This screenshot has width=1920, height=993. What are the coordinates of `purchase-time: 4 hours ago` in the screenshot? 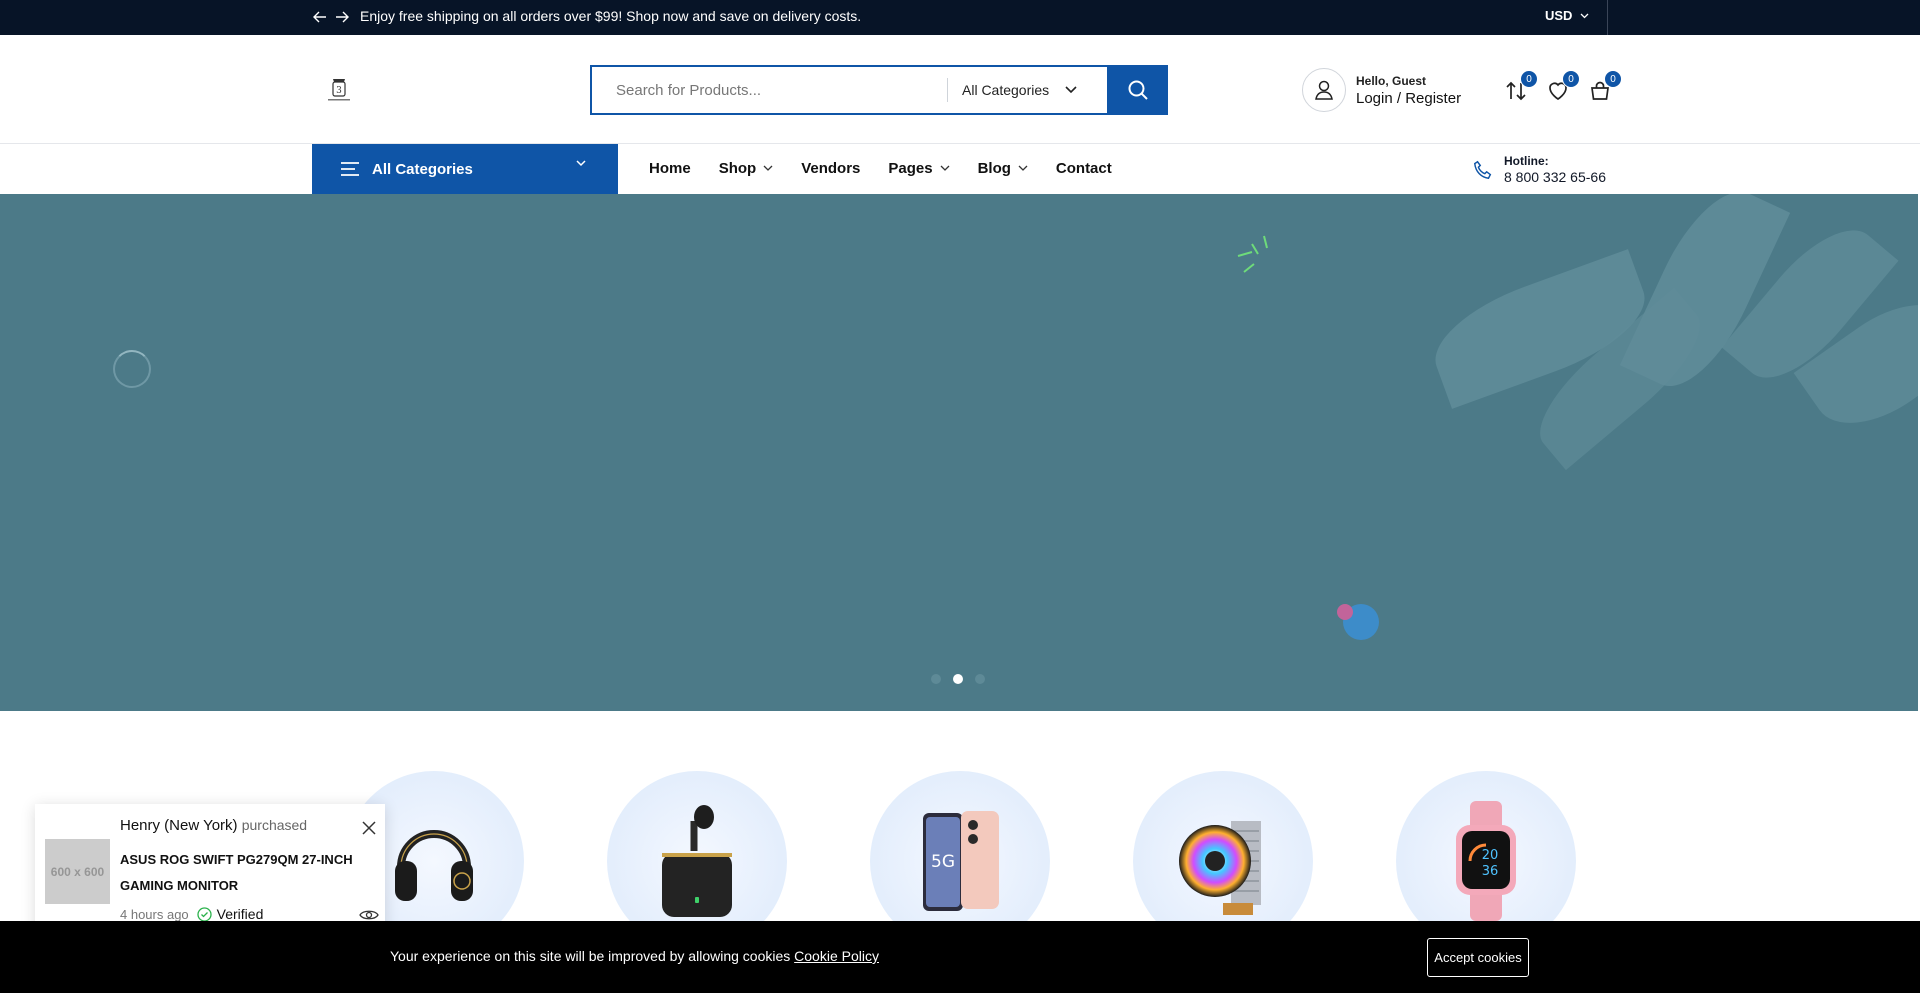 It's located at (154, 914).